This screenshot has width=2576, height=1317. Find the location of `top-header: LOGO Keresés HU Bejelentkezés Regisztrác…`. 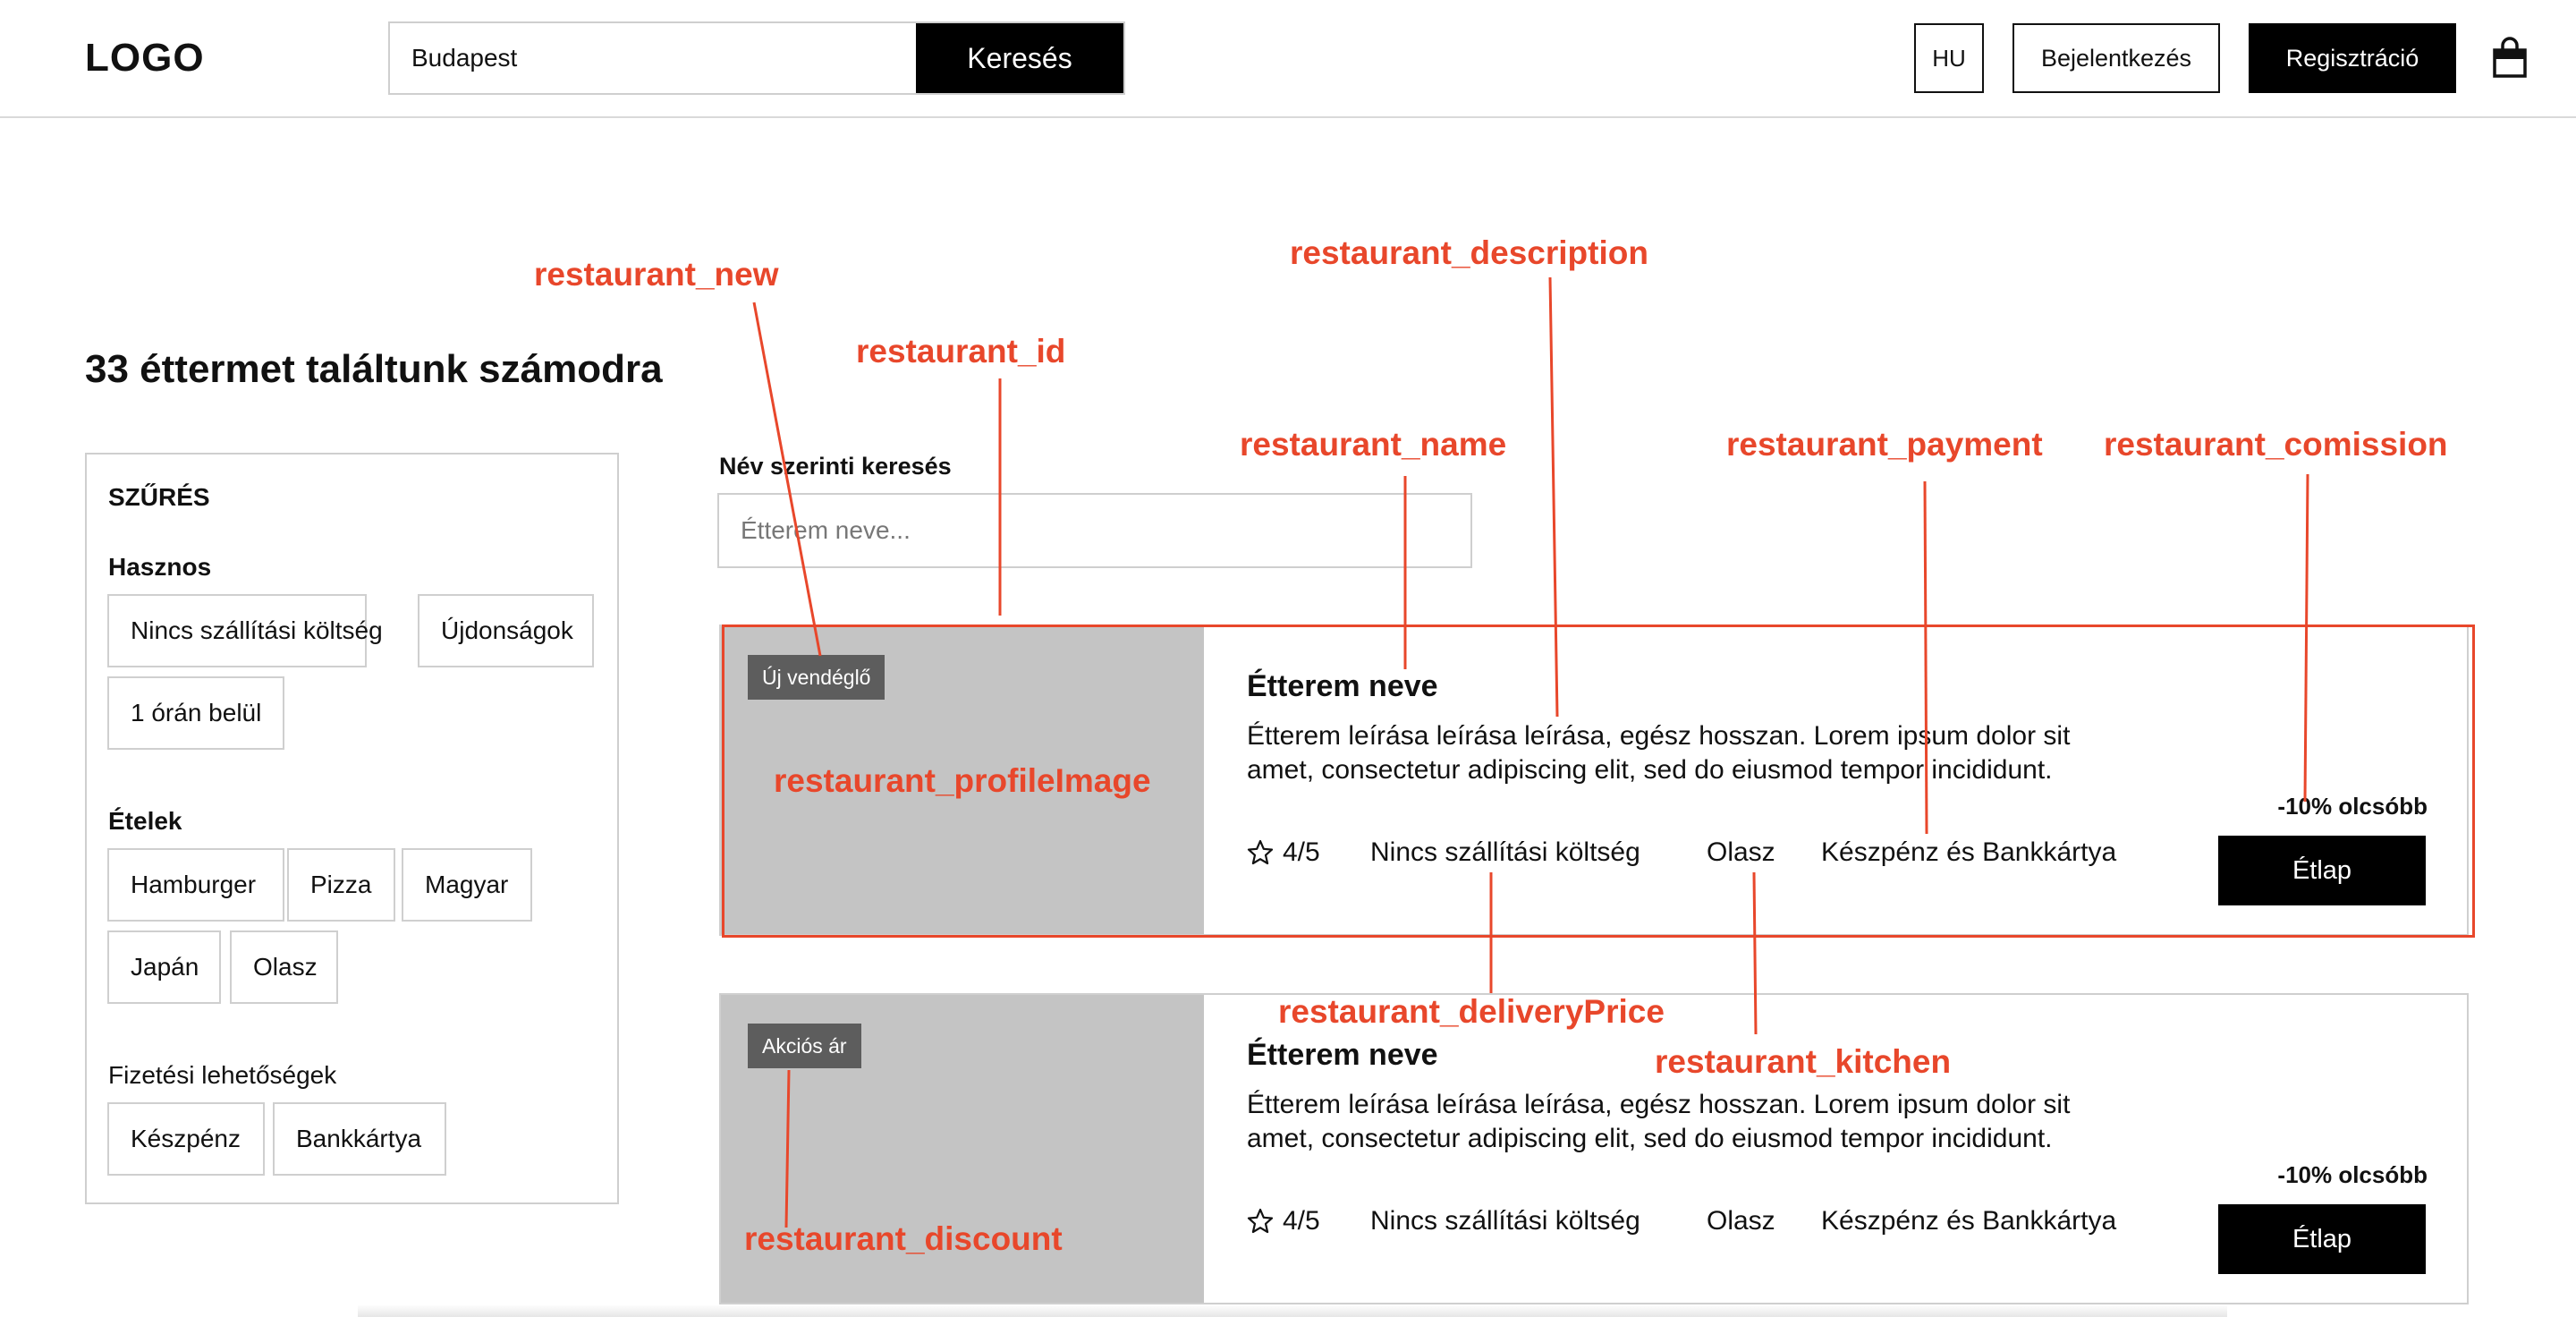

top-header: LOGO Keresés HU Bejelentkezés Regisztrác… is located at coordinates (1288, 59).